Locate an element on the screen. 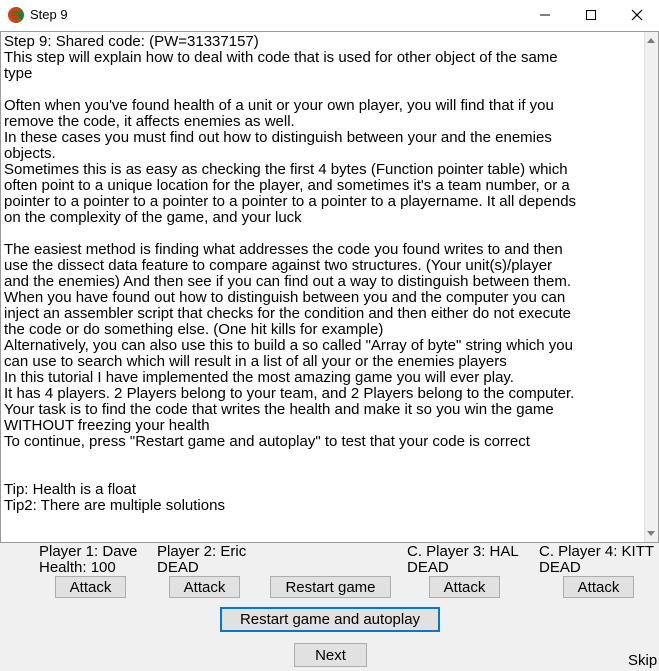 Image resolution: width=659 pixels, height=671 pixels. attack-player-1-button: Attack is located at coordinates (90, 587).